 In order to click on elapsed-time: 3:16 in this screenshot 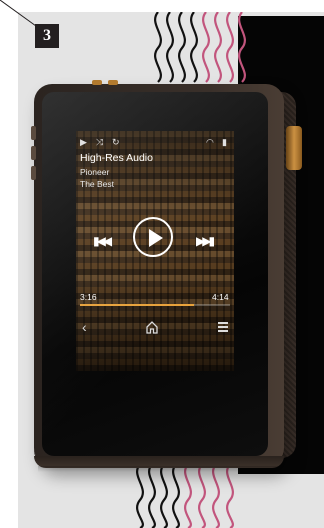, I will do `click(88, 297)`.